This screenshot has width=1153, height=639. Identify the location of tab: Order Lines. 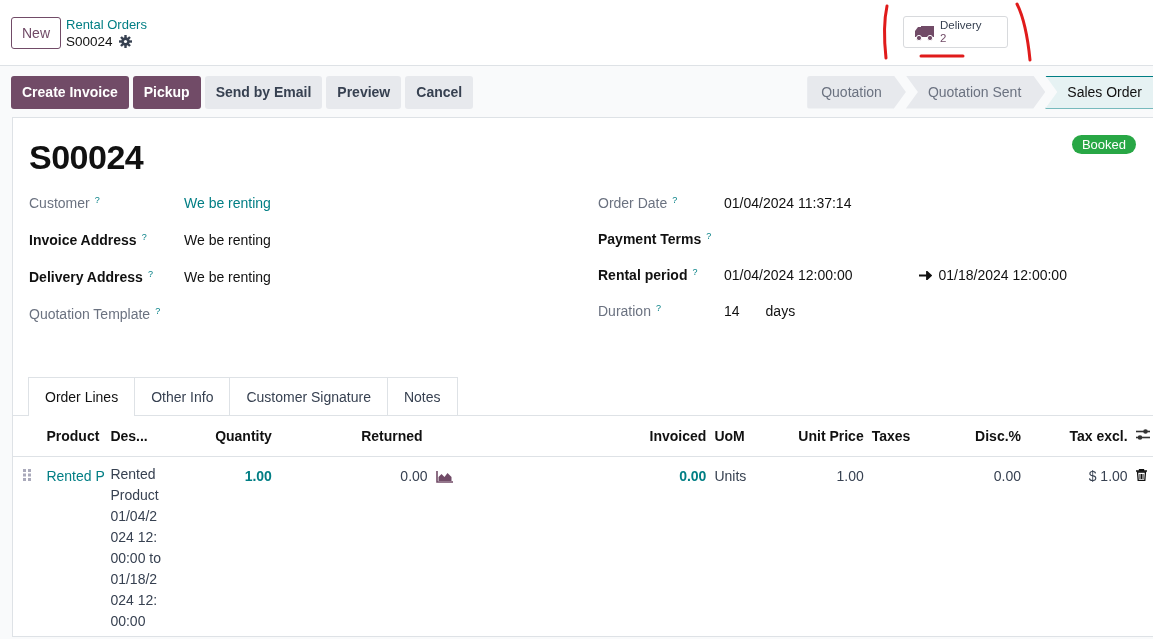
(82, 396).